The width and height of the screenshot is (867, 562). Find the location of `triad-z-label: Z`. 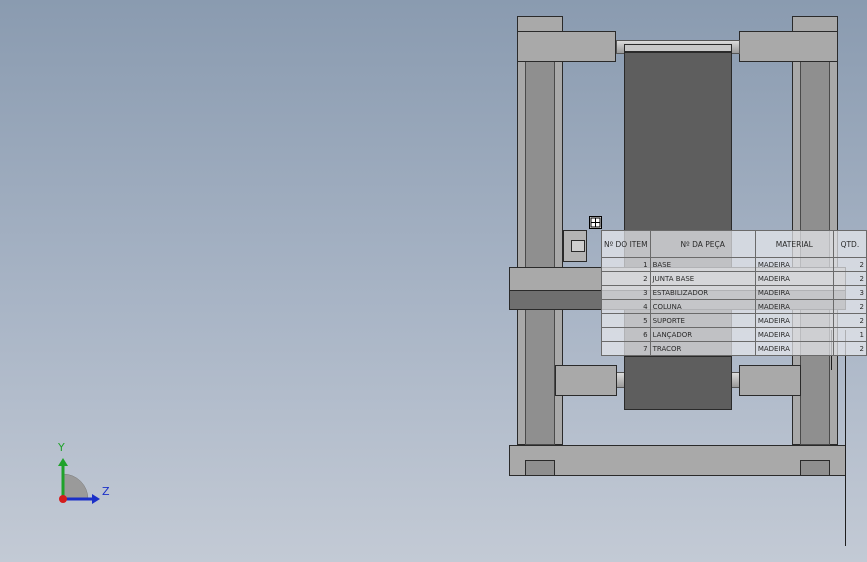

triad-z-label: Z is located at coordinates (106, 491).